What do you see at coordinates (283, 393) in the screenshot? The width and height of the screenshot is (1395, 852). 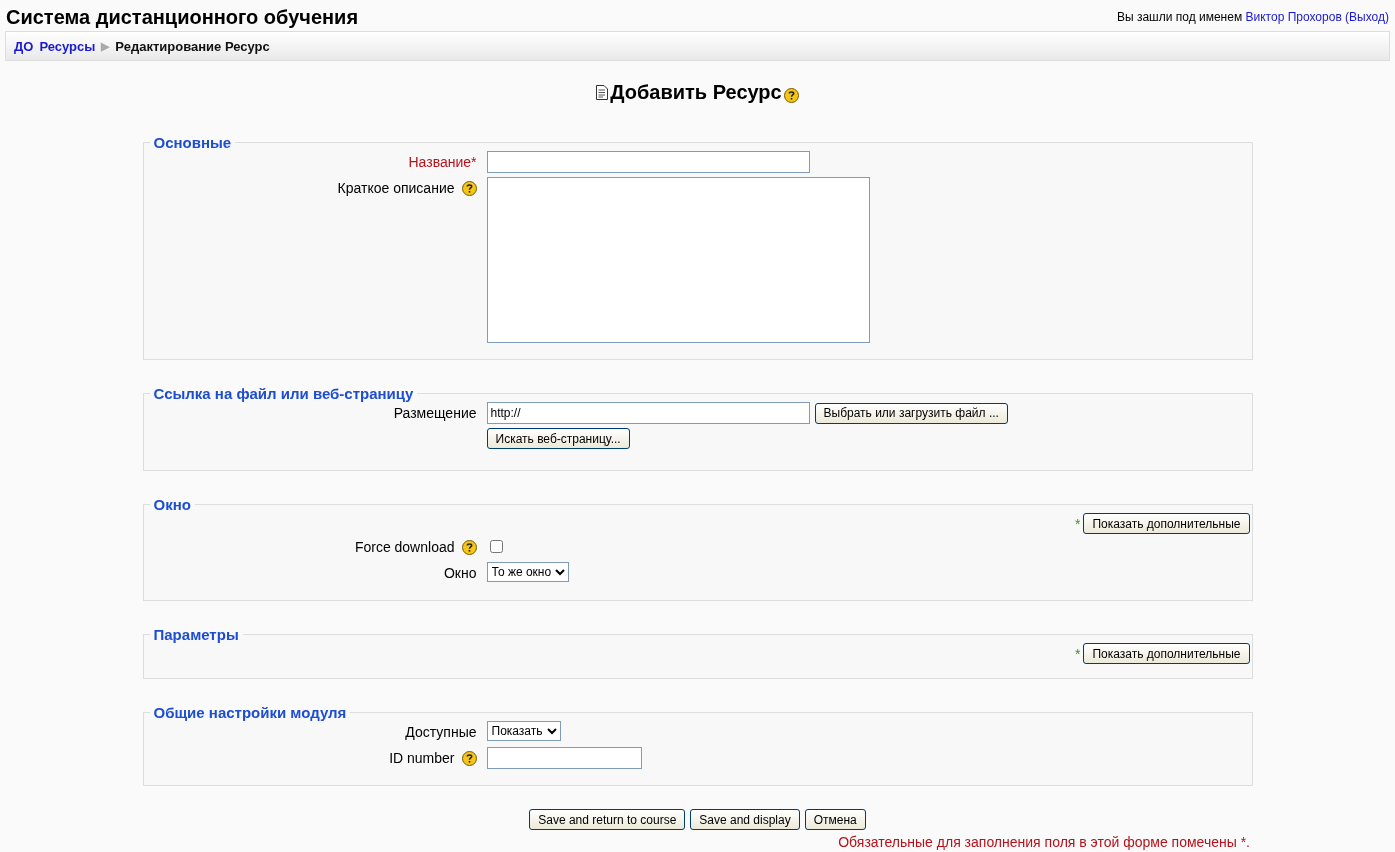 I see `section-title: Ссылка на файл или веб-страницу` at bounding box center [283, 393].